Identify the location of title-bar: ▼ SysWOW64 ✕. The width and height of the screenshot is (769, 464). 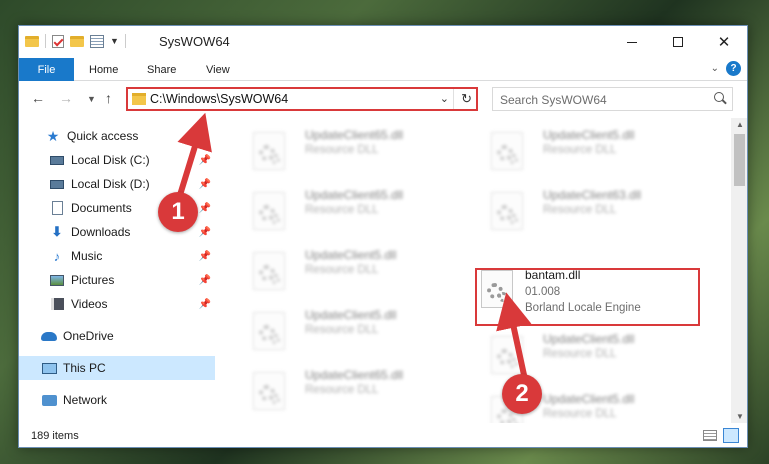
(383, 42).